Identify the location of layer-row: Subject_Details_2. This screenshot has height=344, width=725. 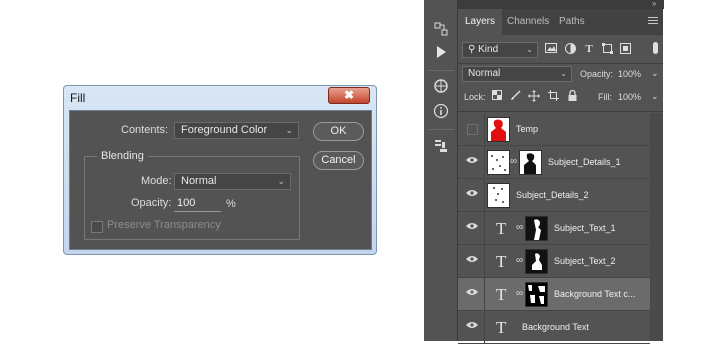
(554, 195).